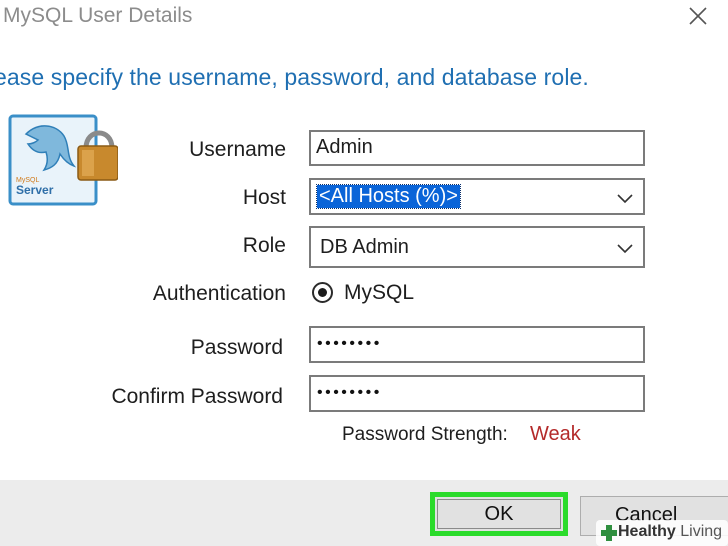  Describe the element at coordinates (236, 347) in the screenshot. I see `password-label: Password` at that location.